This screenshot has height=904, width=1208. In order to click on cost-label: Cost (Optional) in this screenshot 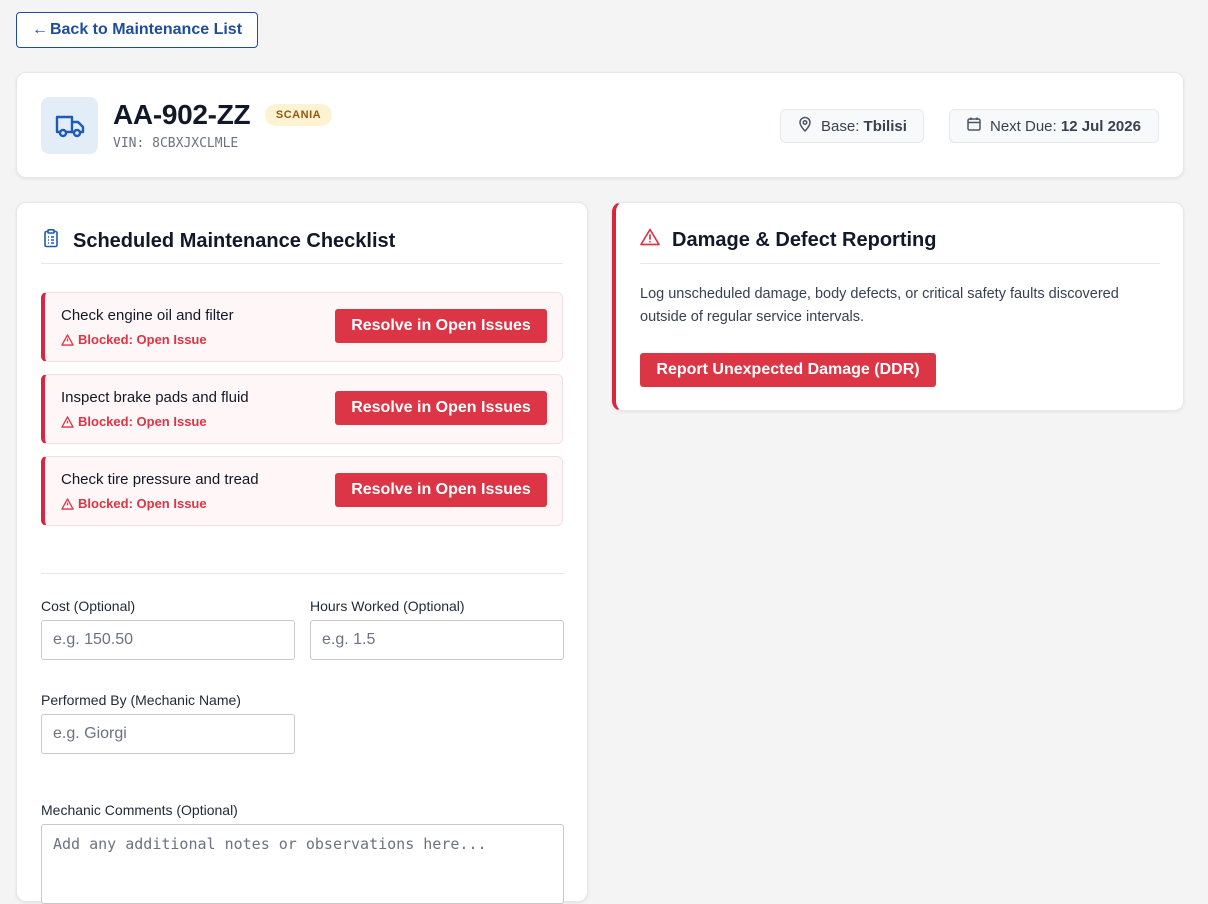, I will do `click(88, 606)`.